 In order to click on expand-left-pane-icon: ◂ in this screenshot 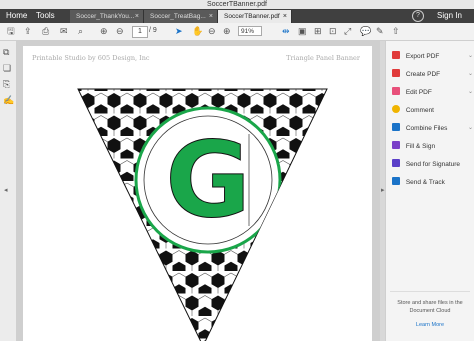, I will do `click(6, 190)`.